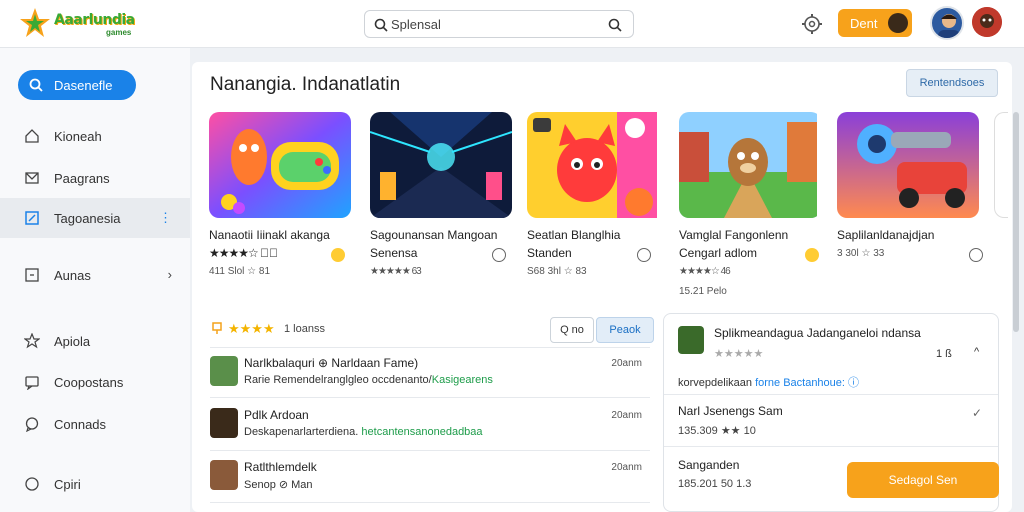 The width and height of the screenshot is (1024, 512). I want to click on sidebar-item-box: Aunas ›, so click(95, 275).